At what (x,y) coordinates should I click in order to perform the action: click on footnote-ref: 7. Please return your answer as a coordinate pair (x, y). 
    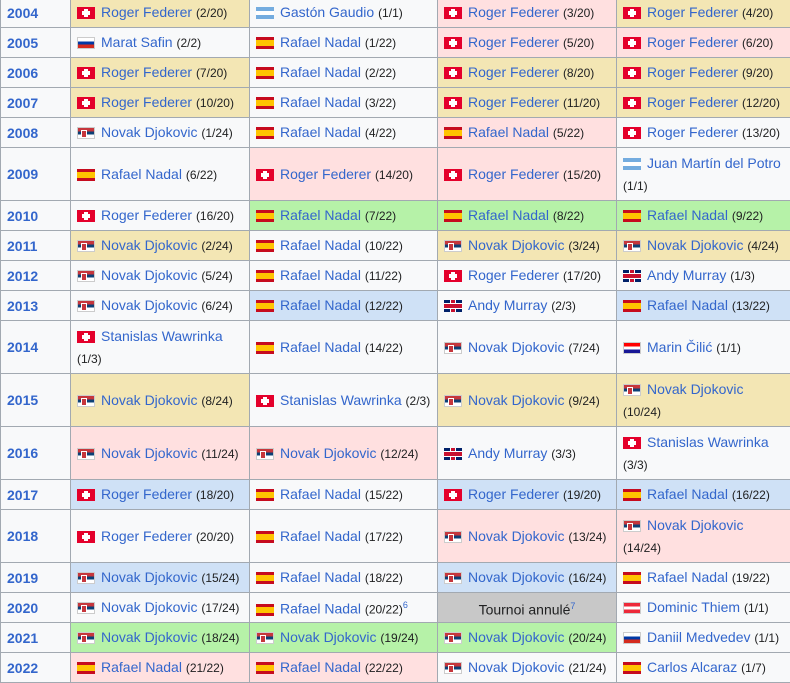
    Looking at the image, I should click on (572, 606).